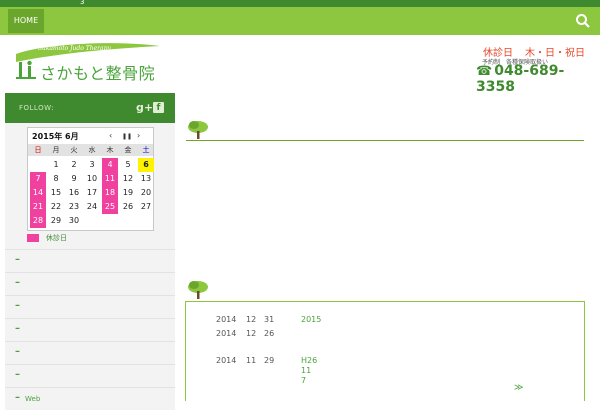 This screenshot has width=600, height=410. I want to click on menu-label: Web, so click(33, 399).